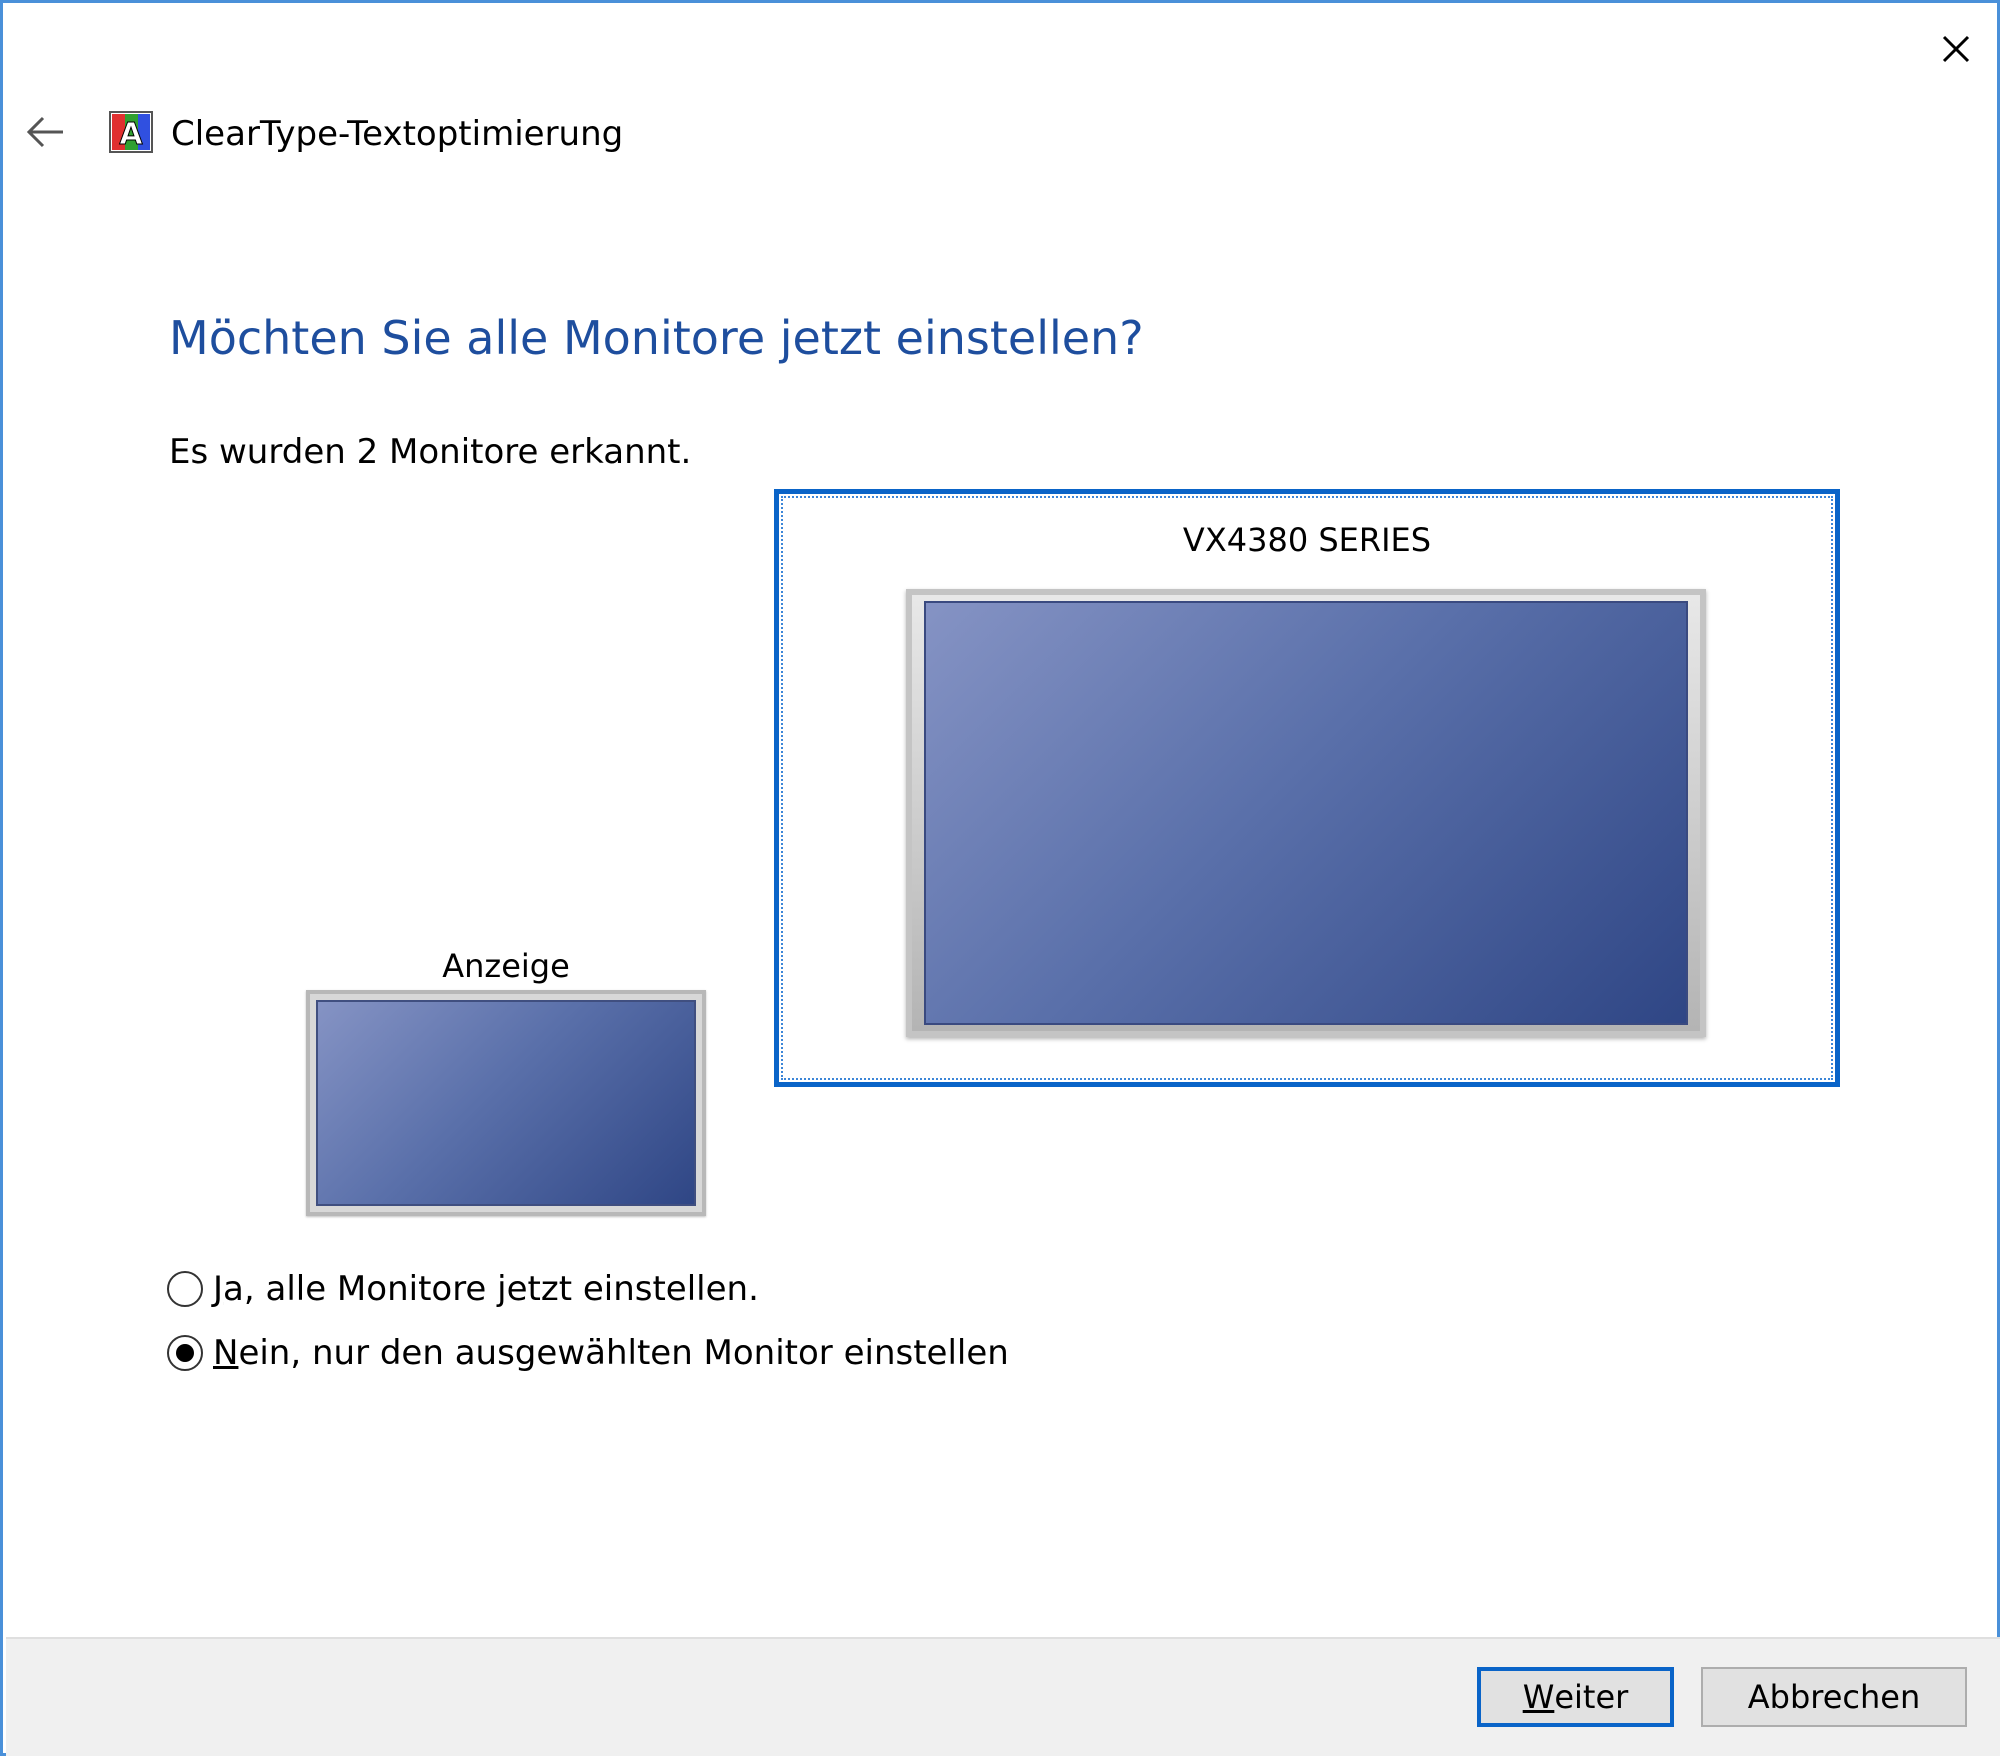 This screenshot has height=1756, width=2000. I want to click on detected-monitors-text: Es wurden 2 Monitore erkannt., so click(430, 452).